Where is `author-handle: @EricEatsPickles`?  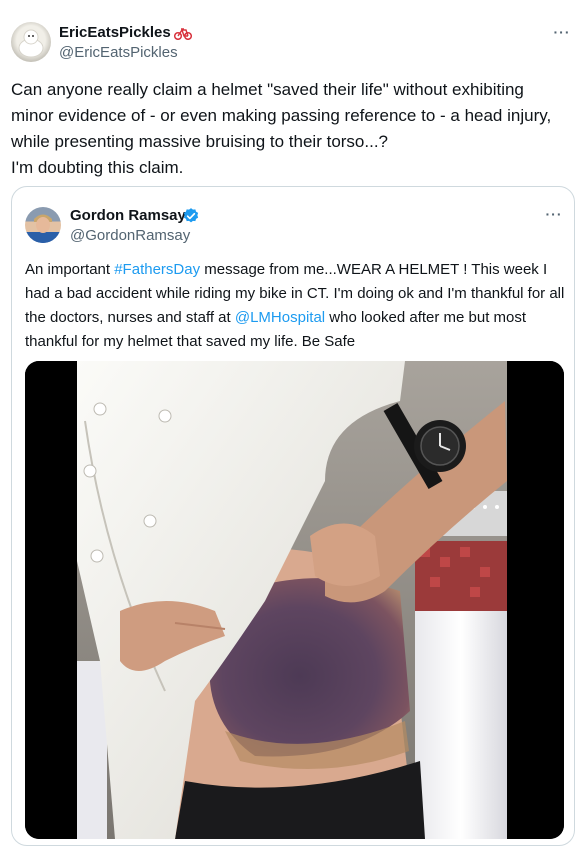 author-handle: @EricEatsPickles is located at coordinates (118, 52).